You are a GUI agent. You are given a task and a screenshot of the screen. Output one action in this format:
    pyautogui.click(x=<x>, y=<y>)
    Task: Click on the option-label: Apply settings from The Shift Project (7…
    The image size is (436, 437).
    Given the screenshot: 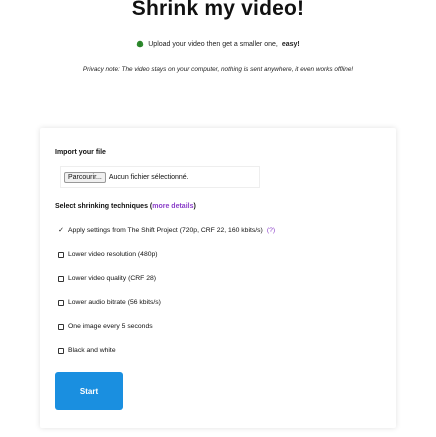 What is the action you would take?
    pyautogui.click(x=165, y=230)
    